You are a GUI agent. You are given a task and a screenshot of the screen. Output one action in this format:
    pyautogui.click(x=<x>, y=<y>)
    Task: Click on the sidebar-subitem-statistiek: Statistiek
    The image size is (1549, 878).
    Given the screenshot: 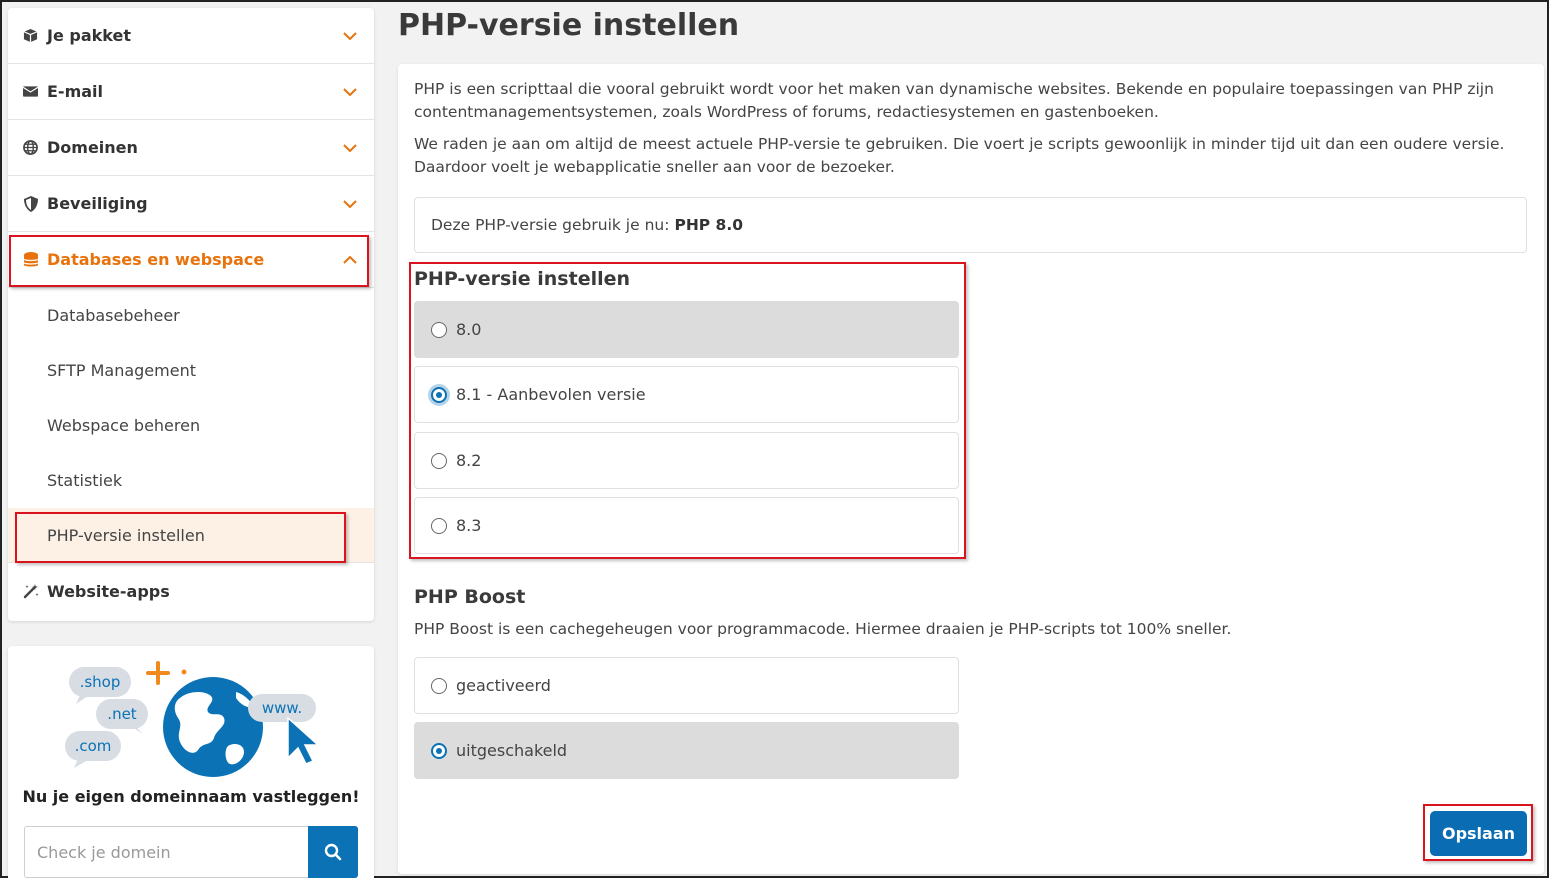 What is the action you would take?
    pyautogui.click(x=191, y=480)
    